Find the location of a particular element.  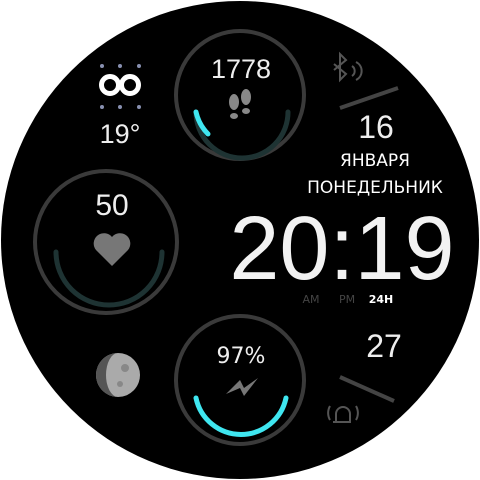

date-month: ЯНВАРЯ is located at coordinates (375, 161).